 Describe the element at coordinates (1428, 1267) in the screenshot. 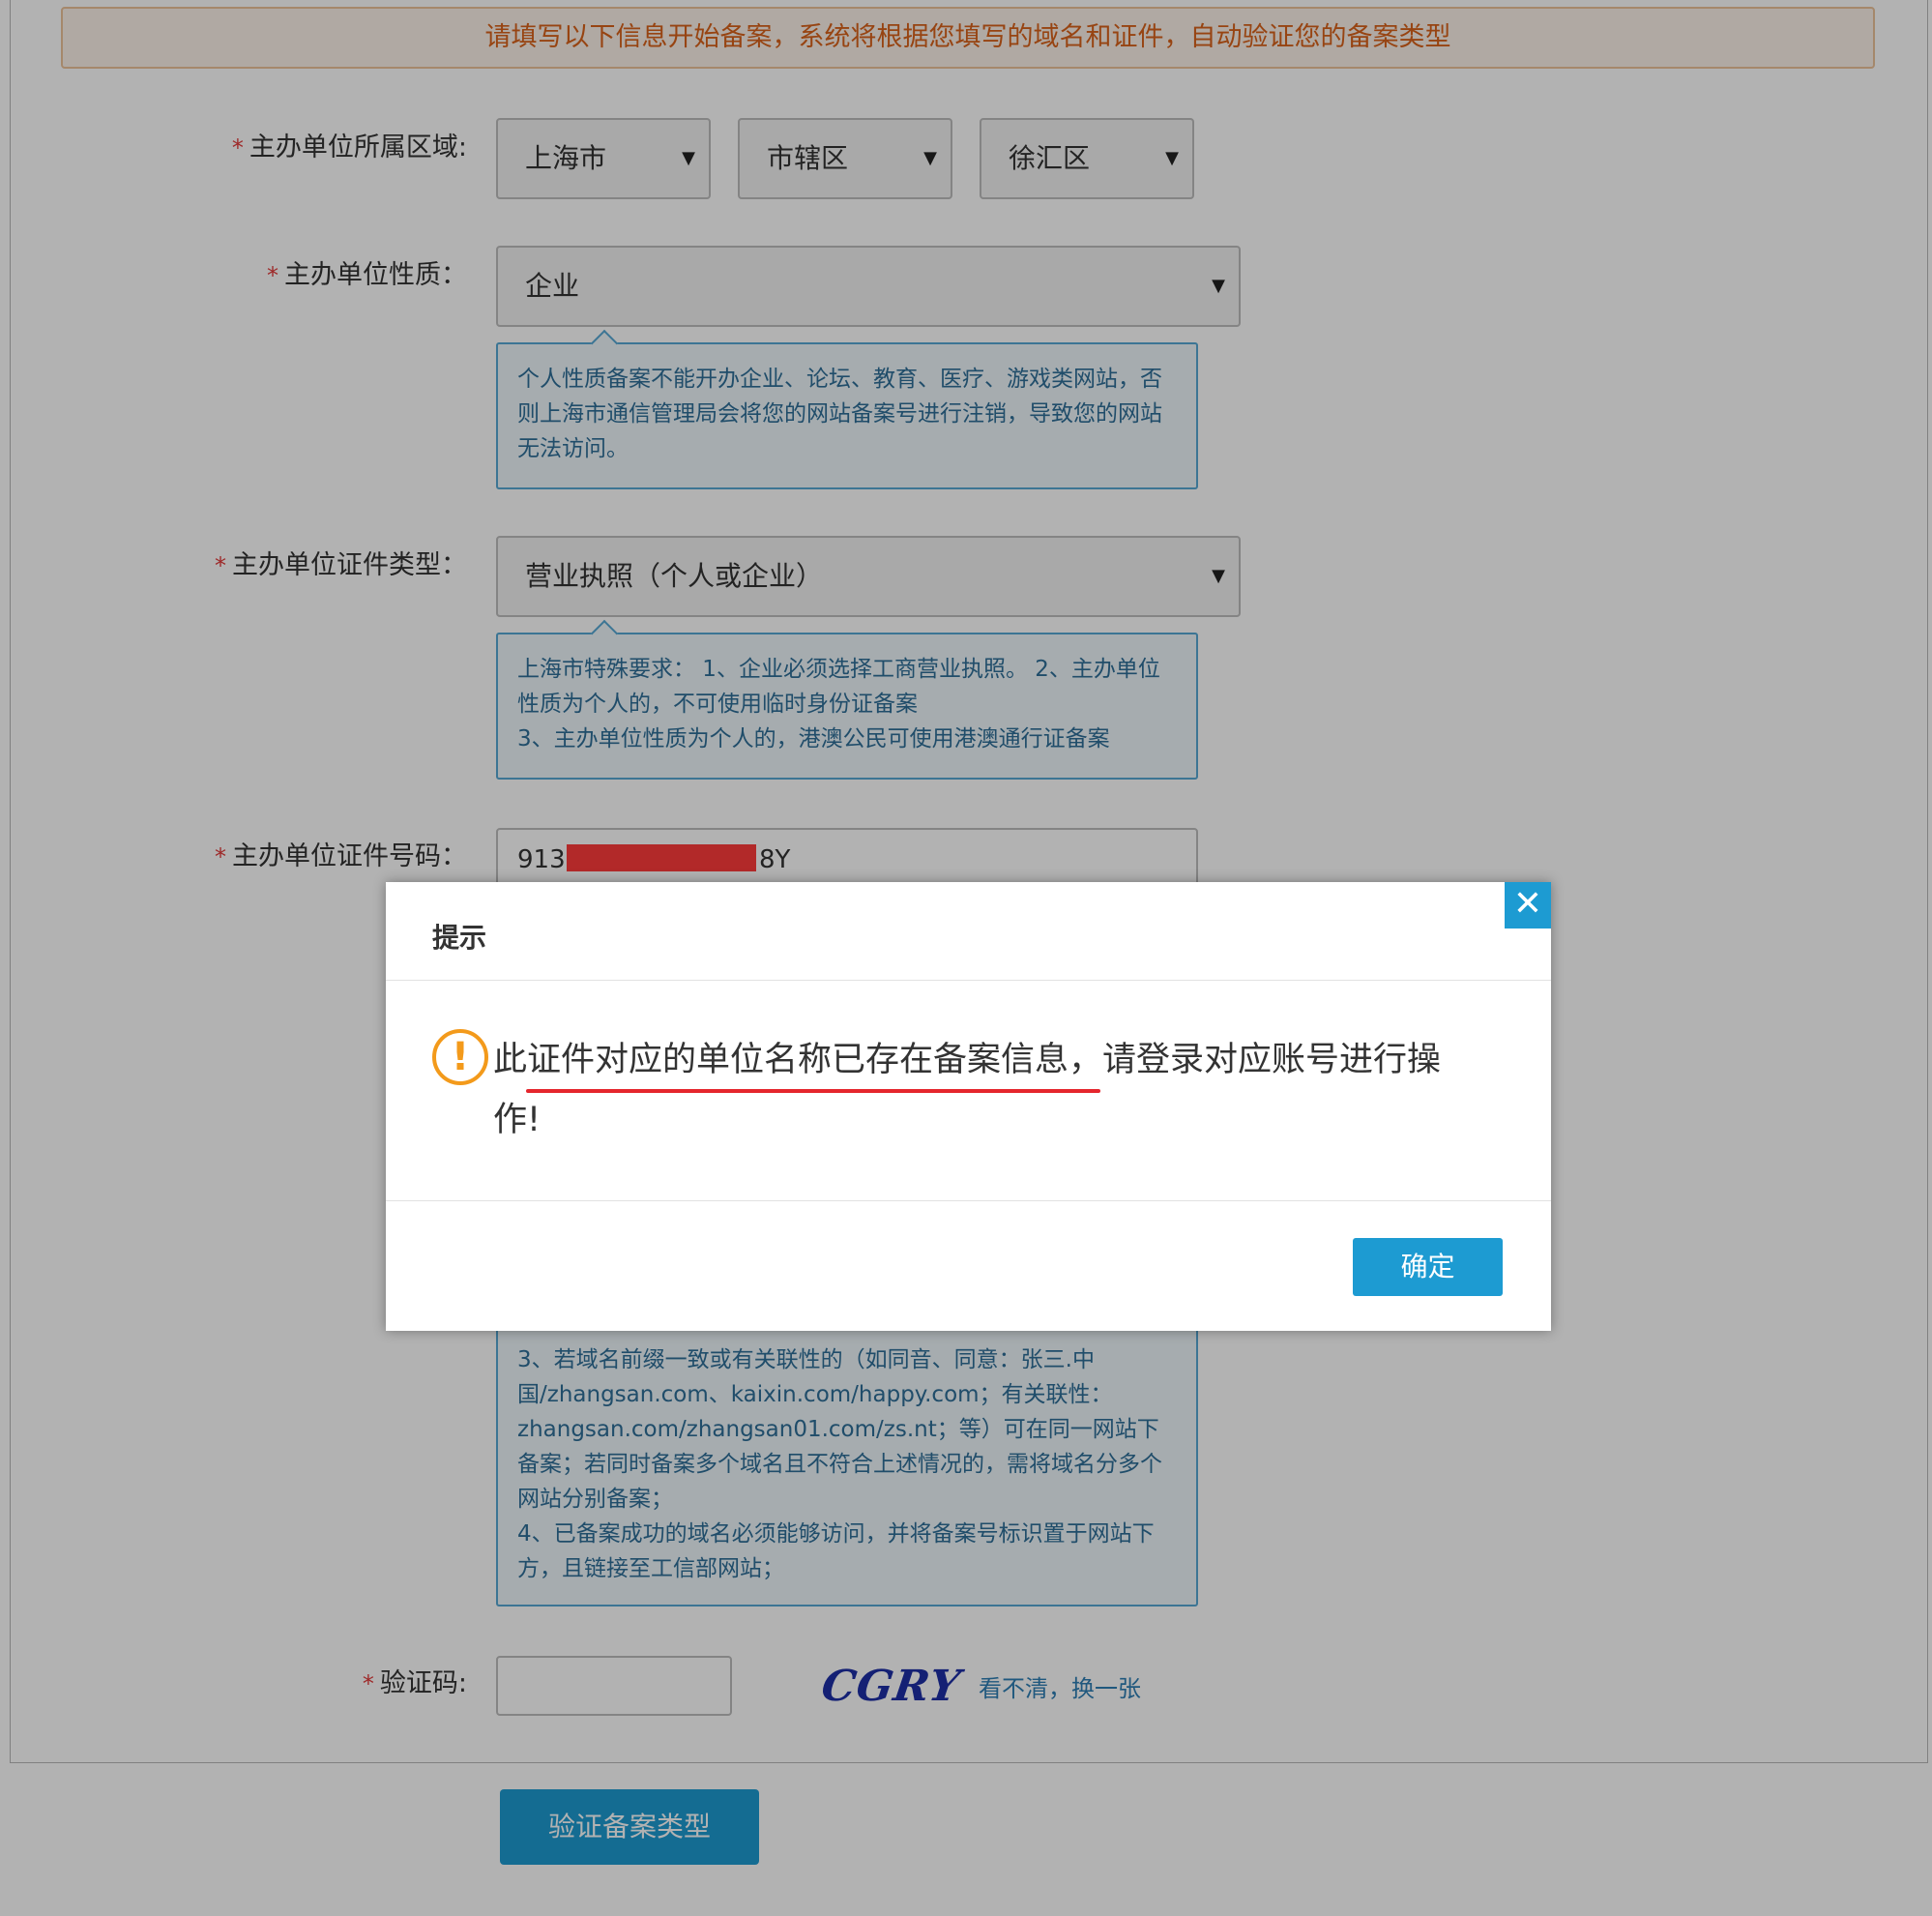

I see `confirm-button: 确定` at that location.